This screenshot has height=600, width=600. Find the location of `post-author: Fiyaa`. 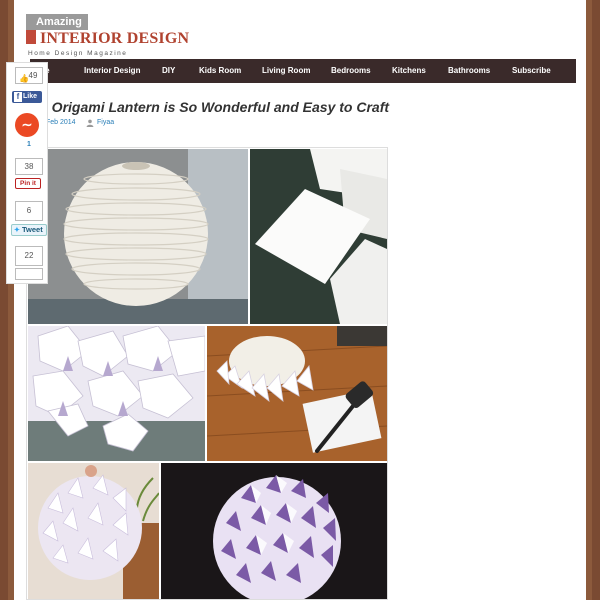

post-author: Fiyaa is located at coordinates (105, 122).